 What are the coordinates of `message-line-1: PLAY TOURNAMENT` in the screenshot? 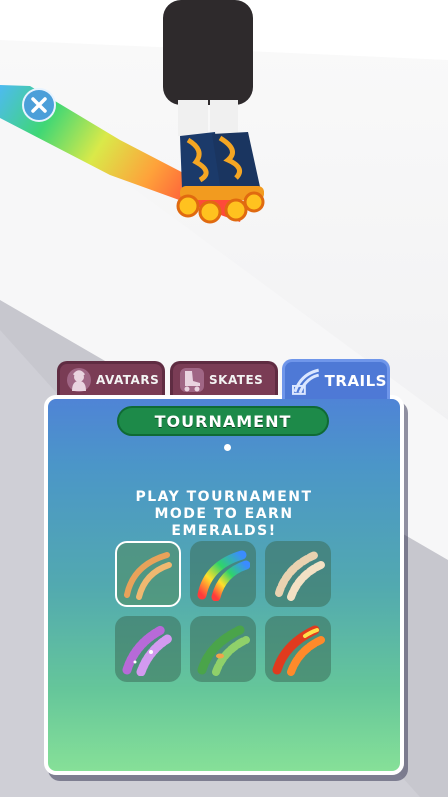 It's located at (224, 497).